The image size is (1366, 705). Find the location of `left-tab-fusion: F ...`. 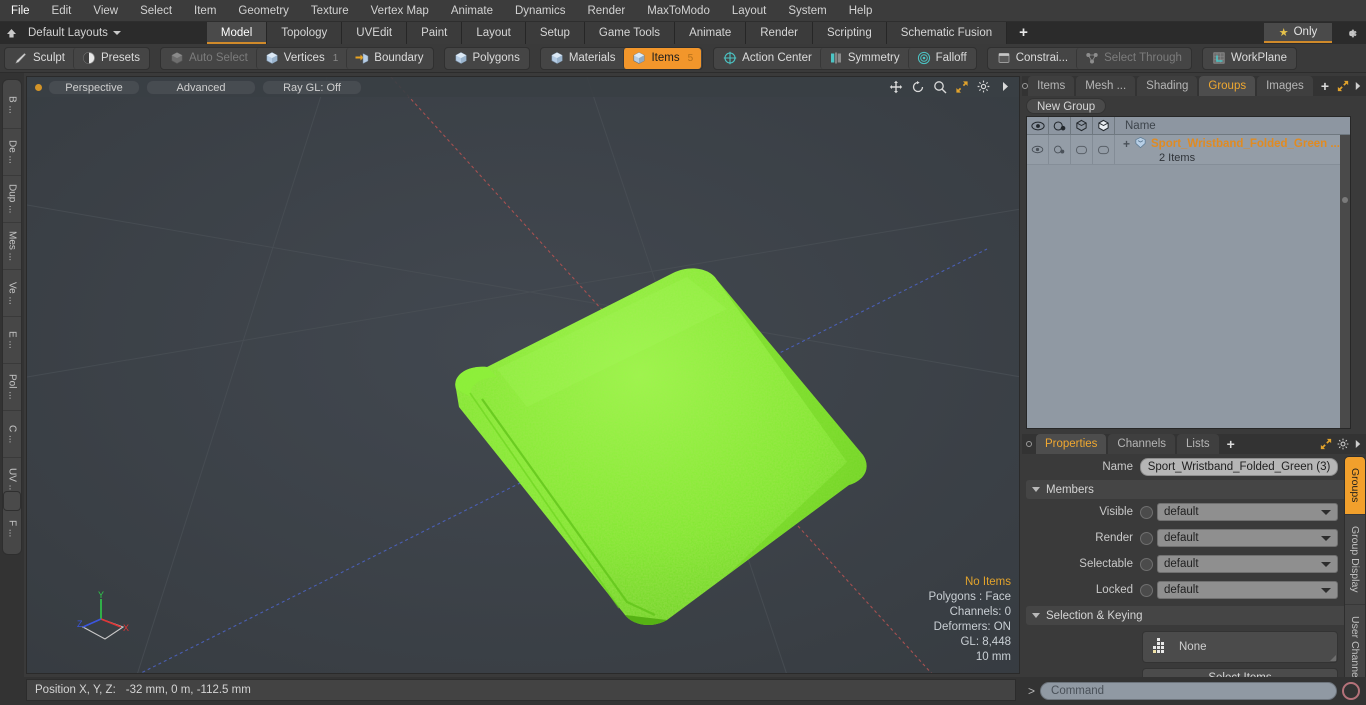

left-tab-fusion: F ... is located at coordinates (12, 528).